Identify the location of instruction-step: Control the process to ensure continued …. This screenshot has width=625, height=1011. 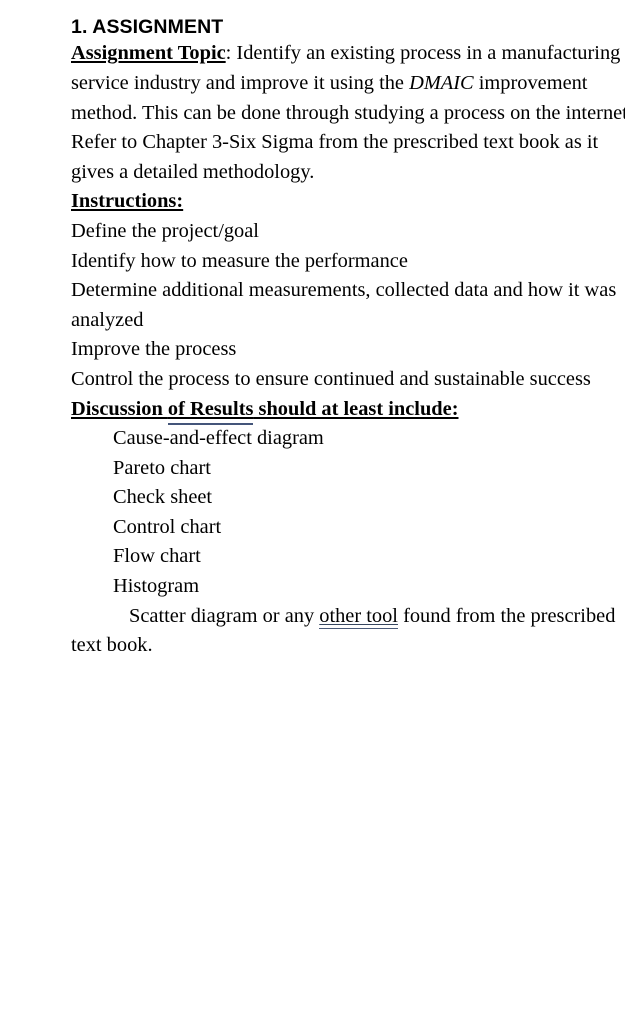
(331, 378).